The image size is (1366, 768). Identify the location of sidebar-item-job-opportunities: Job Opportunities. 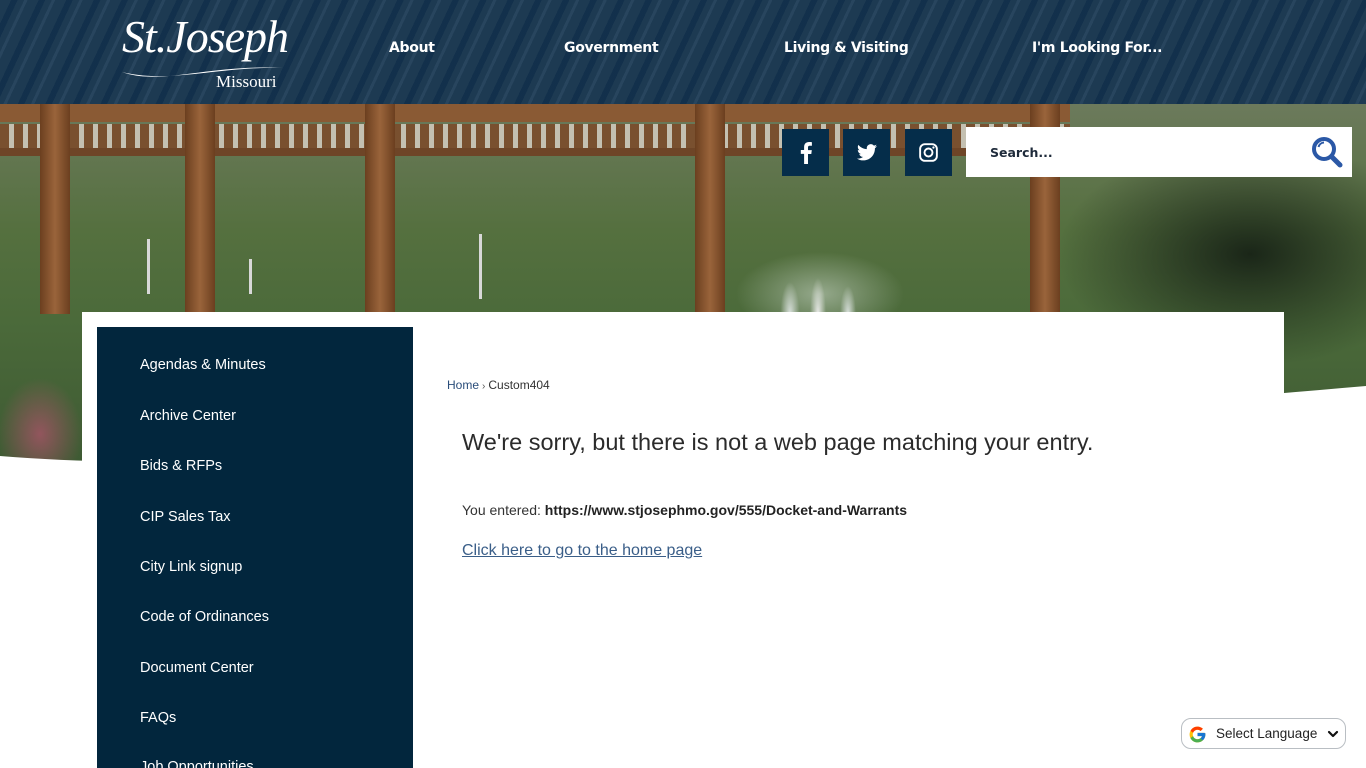
(197, 763).